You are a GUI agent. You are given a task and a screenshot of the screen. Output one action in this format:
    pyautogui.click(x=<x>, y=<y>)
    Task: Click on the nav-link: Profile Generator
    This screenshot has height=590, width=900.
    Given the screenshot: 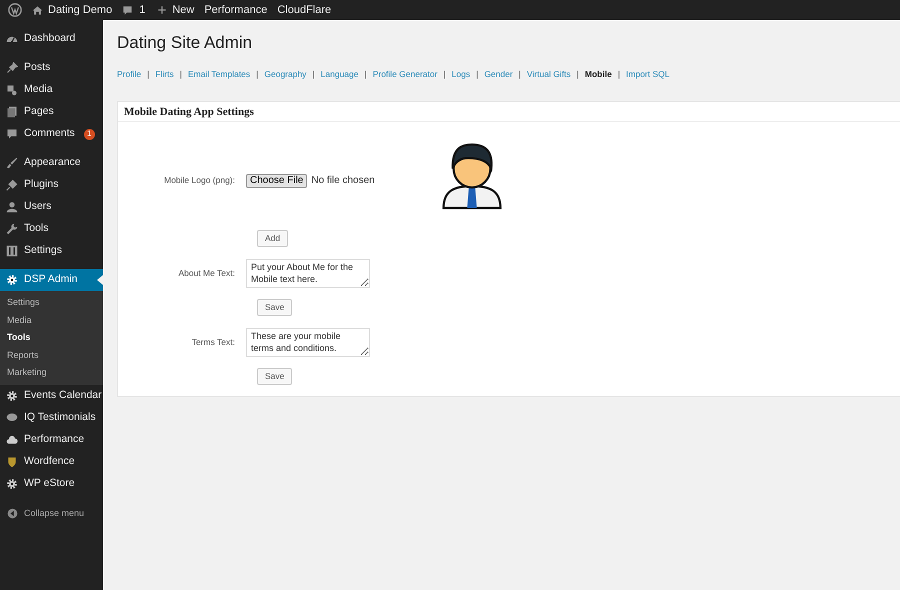 What is the action you would take?
    pyautogui.click(x=405, y=74)
    